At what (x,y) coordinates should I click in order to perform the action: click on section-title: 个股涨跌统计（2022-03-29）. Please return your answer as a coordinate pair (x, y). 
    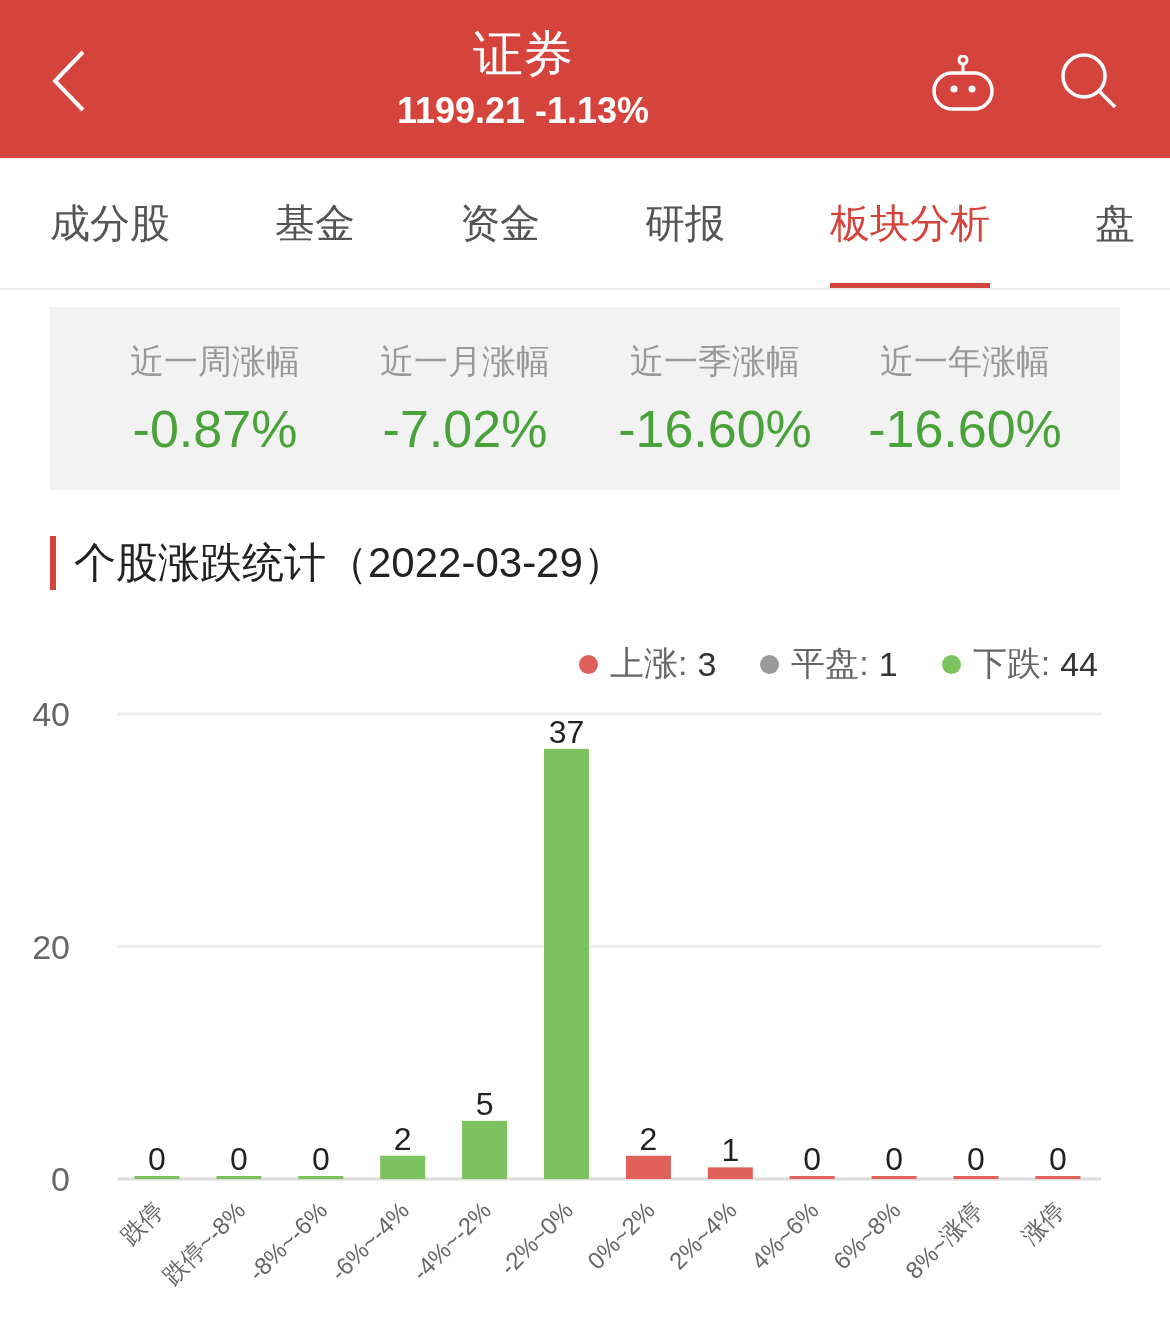
    Looking at the image, I should click on (349, 563).